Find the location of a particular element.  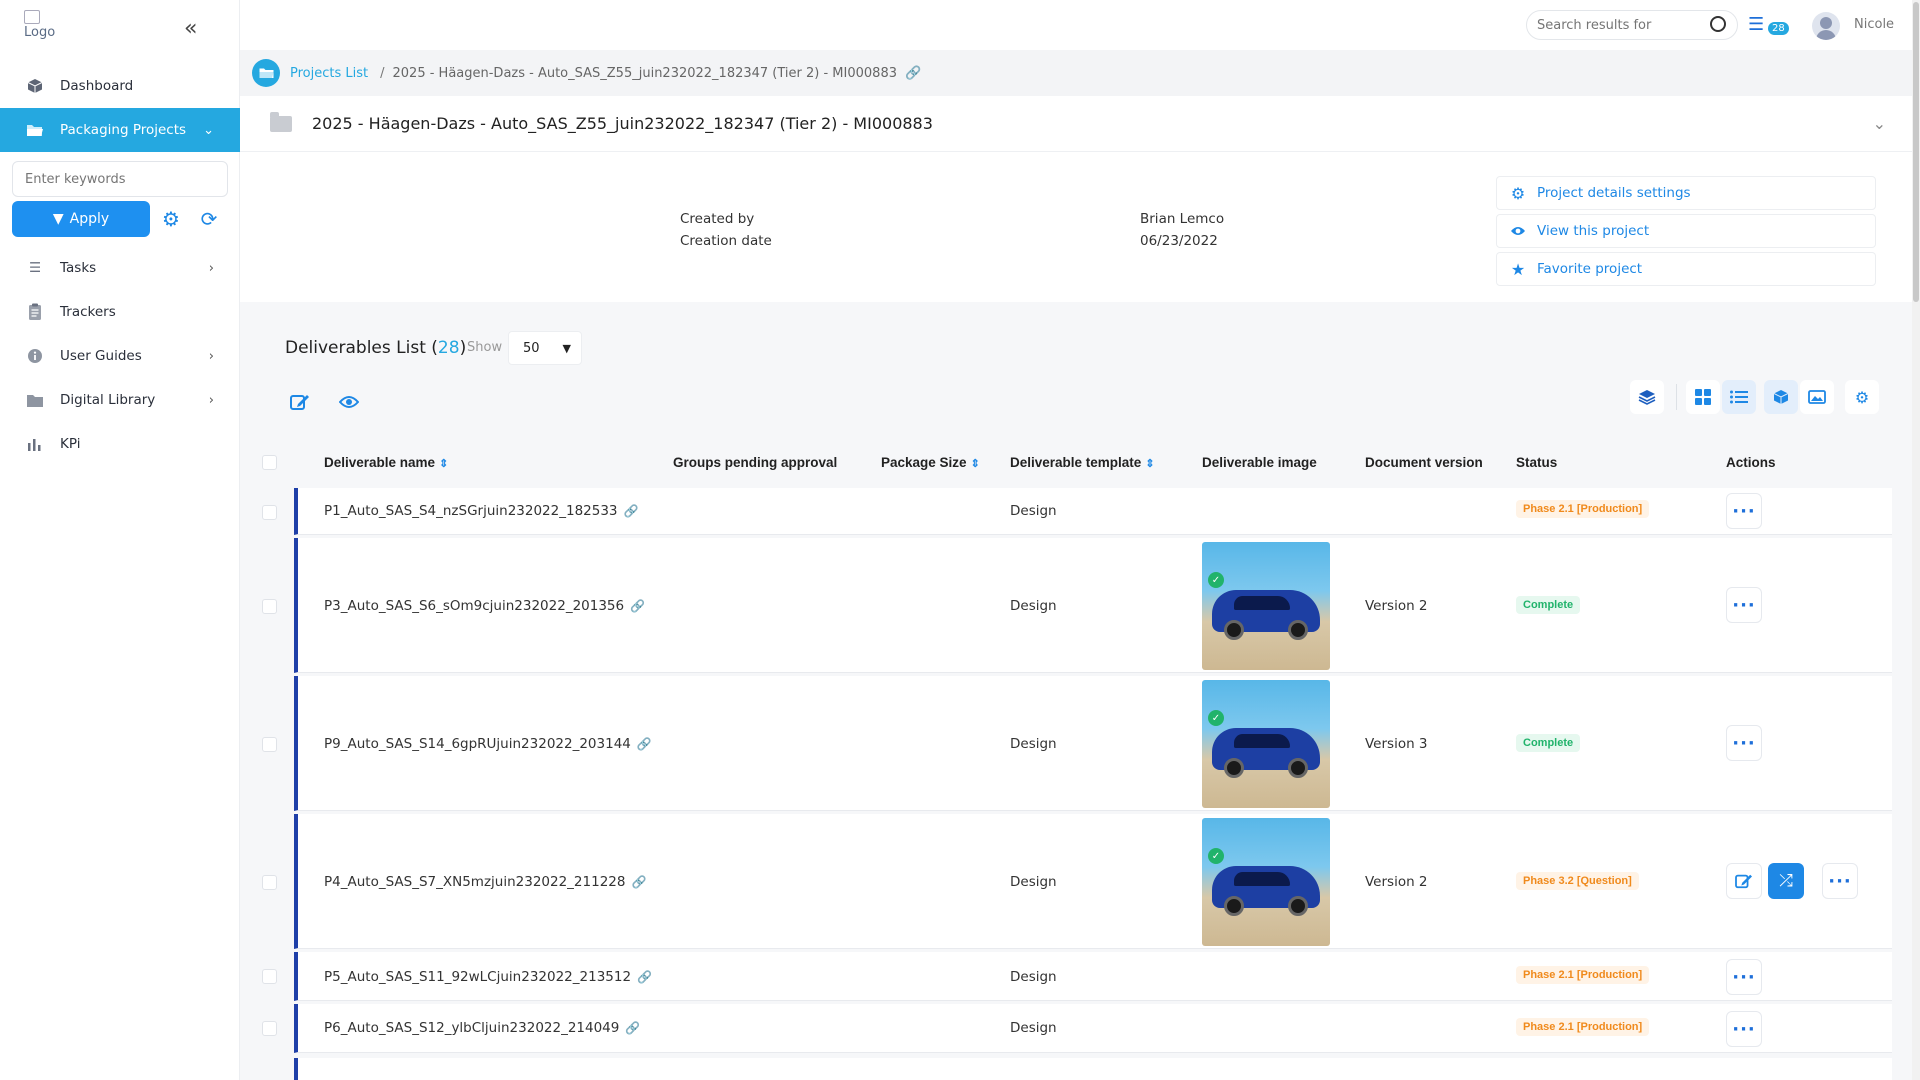

deliverable-name: P3_Auto_SAS_S6_sOm9cjuin232022_201356 🔗 is located at coordinates (484, 606).